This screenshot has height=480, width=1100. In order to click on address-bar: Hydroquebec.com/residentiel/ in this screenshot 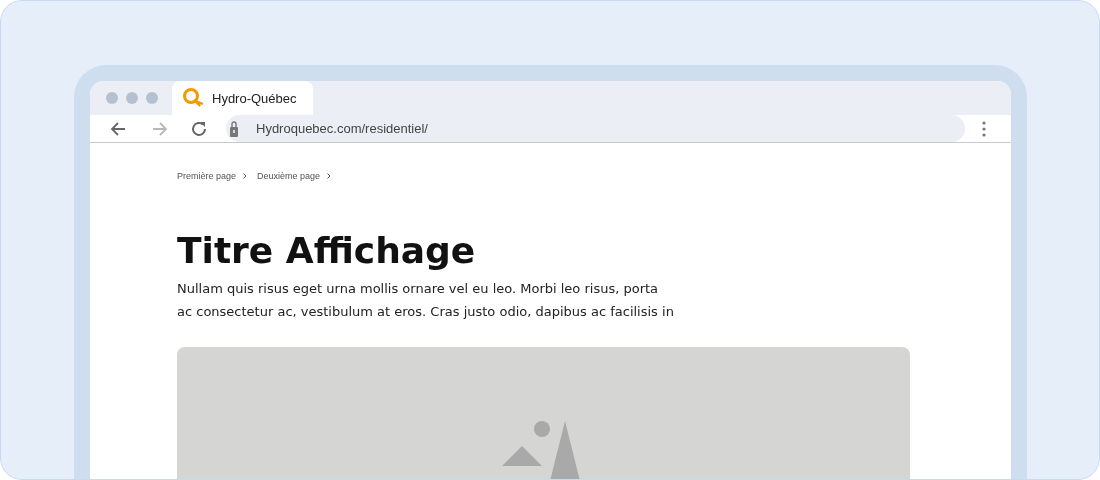, I will do `click(595, 128)`.